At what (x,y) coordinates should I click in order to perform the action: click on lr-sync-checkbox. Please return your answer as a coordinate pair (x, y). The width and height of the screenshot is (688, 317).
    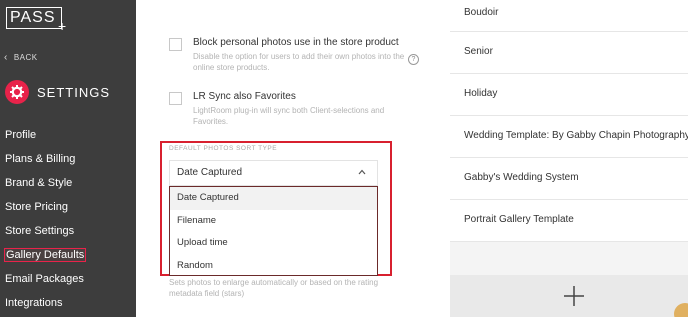
    Looking at the image, I should click on (175, 98).